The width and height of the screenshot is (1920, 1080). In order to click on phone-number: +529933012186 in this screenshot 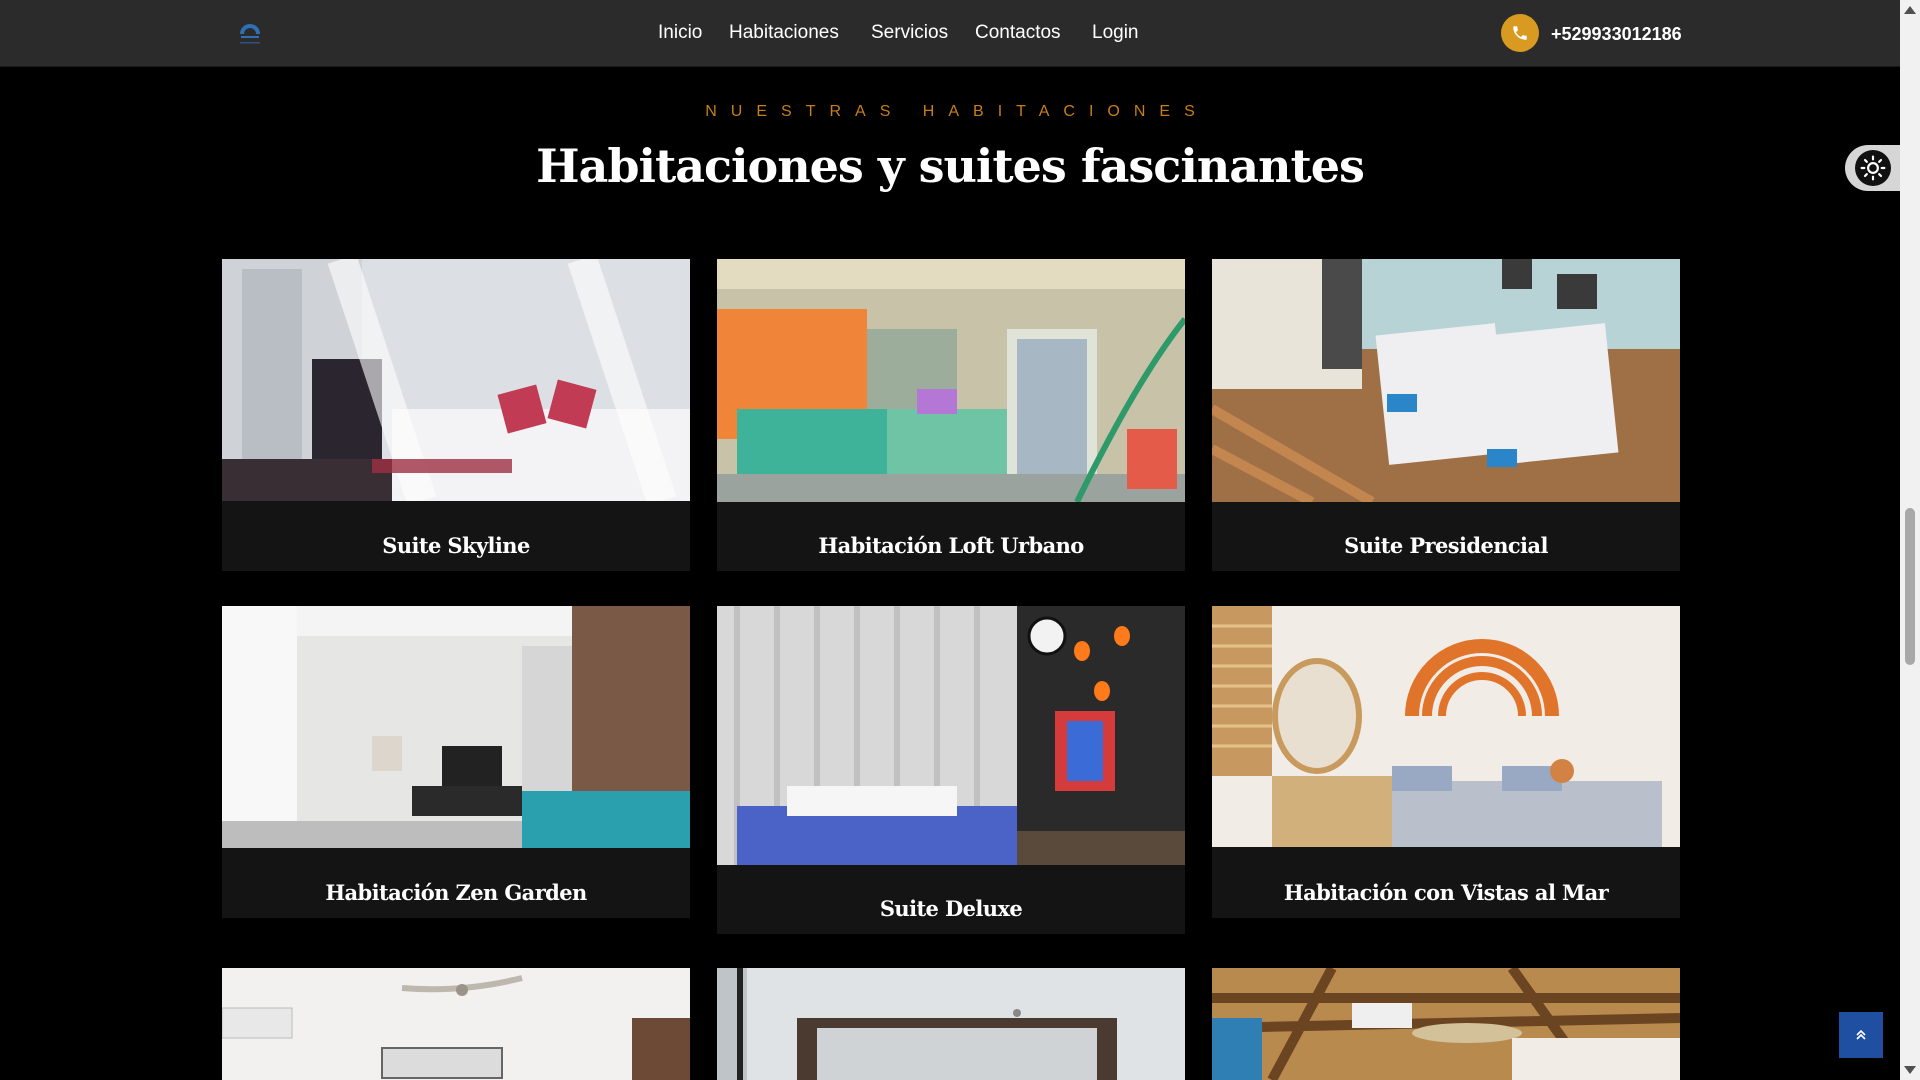, I will do `click(1616, 34)`.